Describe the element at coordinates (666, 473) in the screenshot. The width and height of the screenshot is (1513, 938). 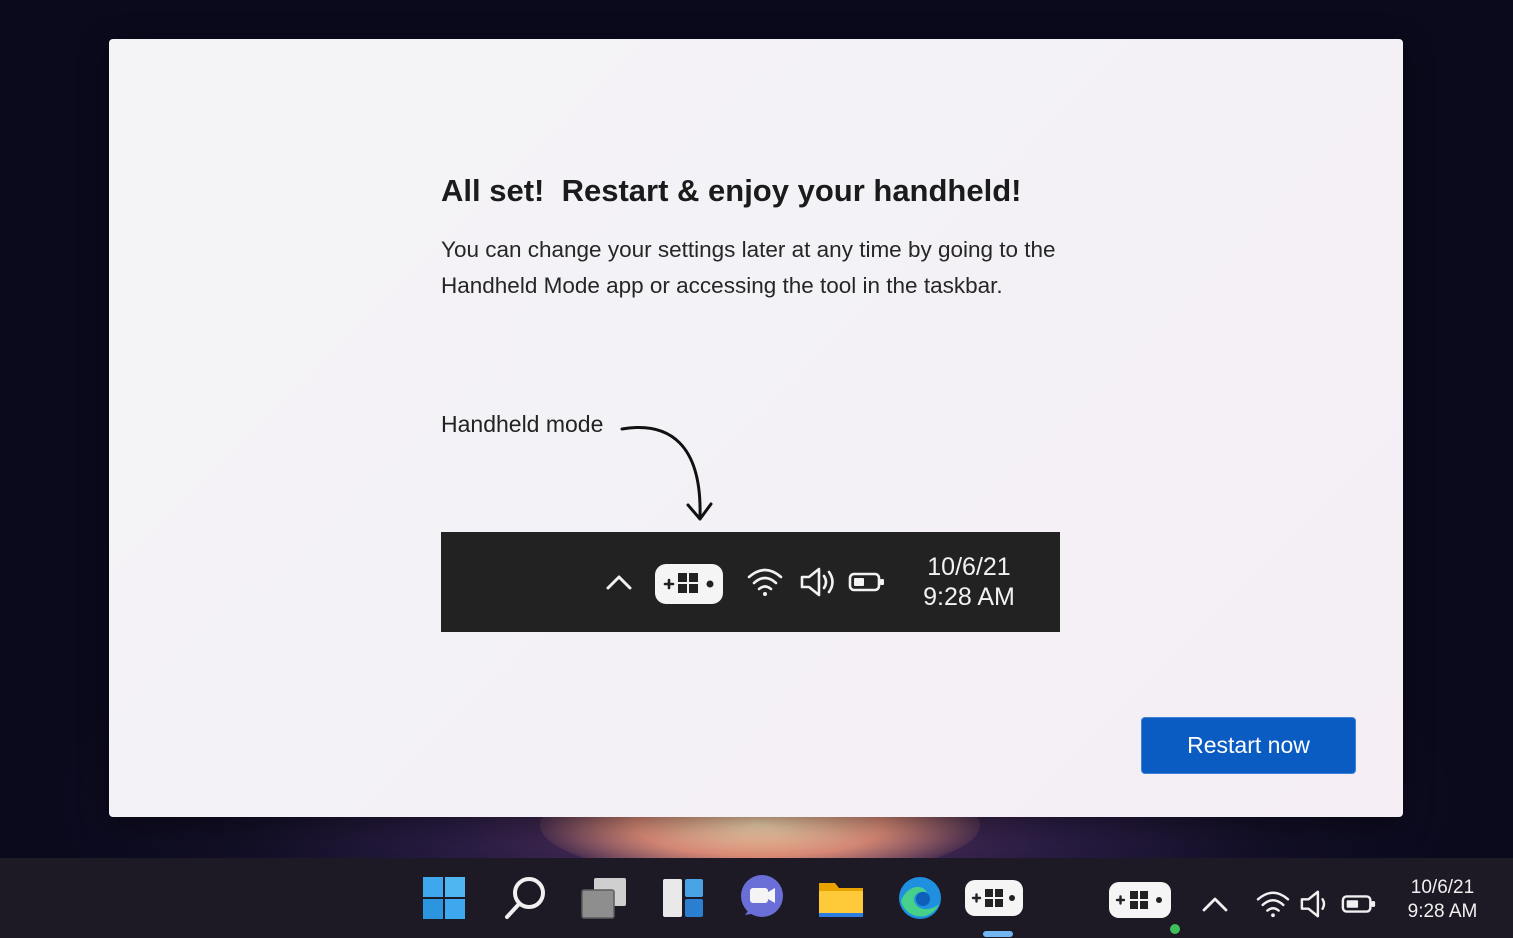
I see `callout-arrow-icon` at that location.